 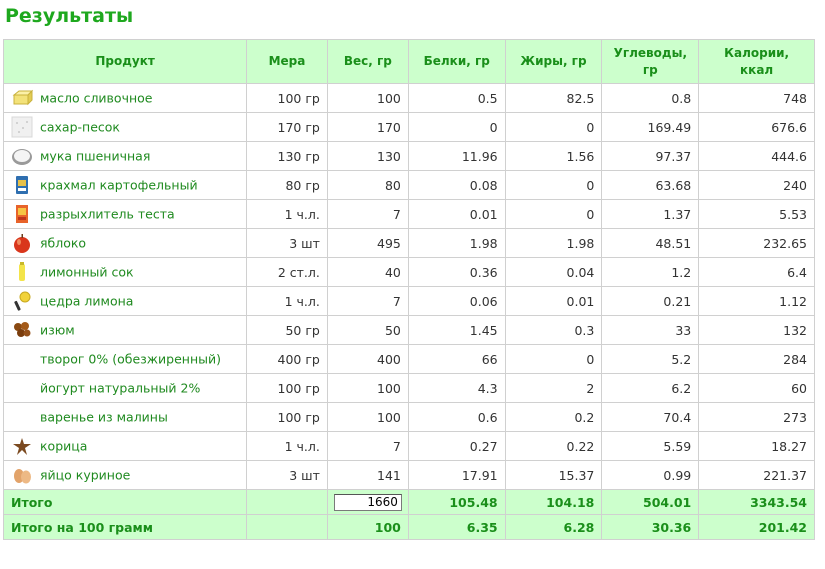 What do you see at coordinates (367, 185) in the screenshot?
I see `weight-cell: 80` at bounding box center [367, 185].